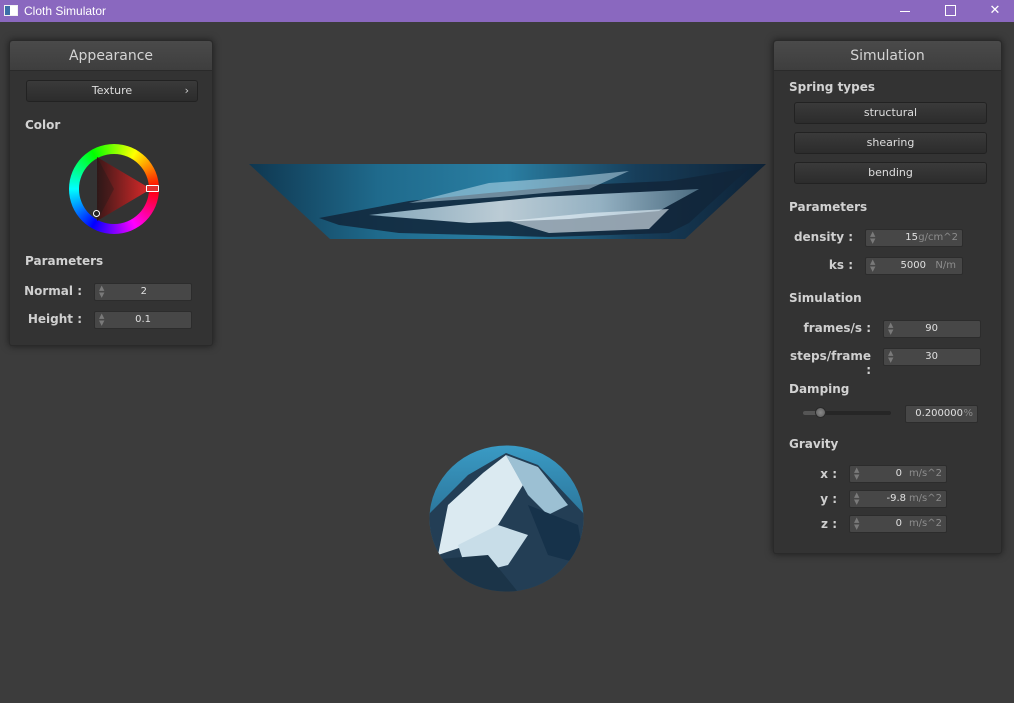 The width and height of the screenshot is (1014, 703). I want to click on appearance-parameters-label: Parameters, so click(64, 261).